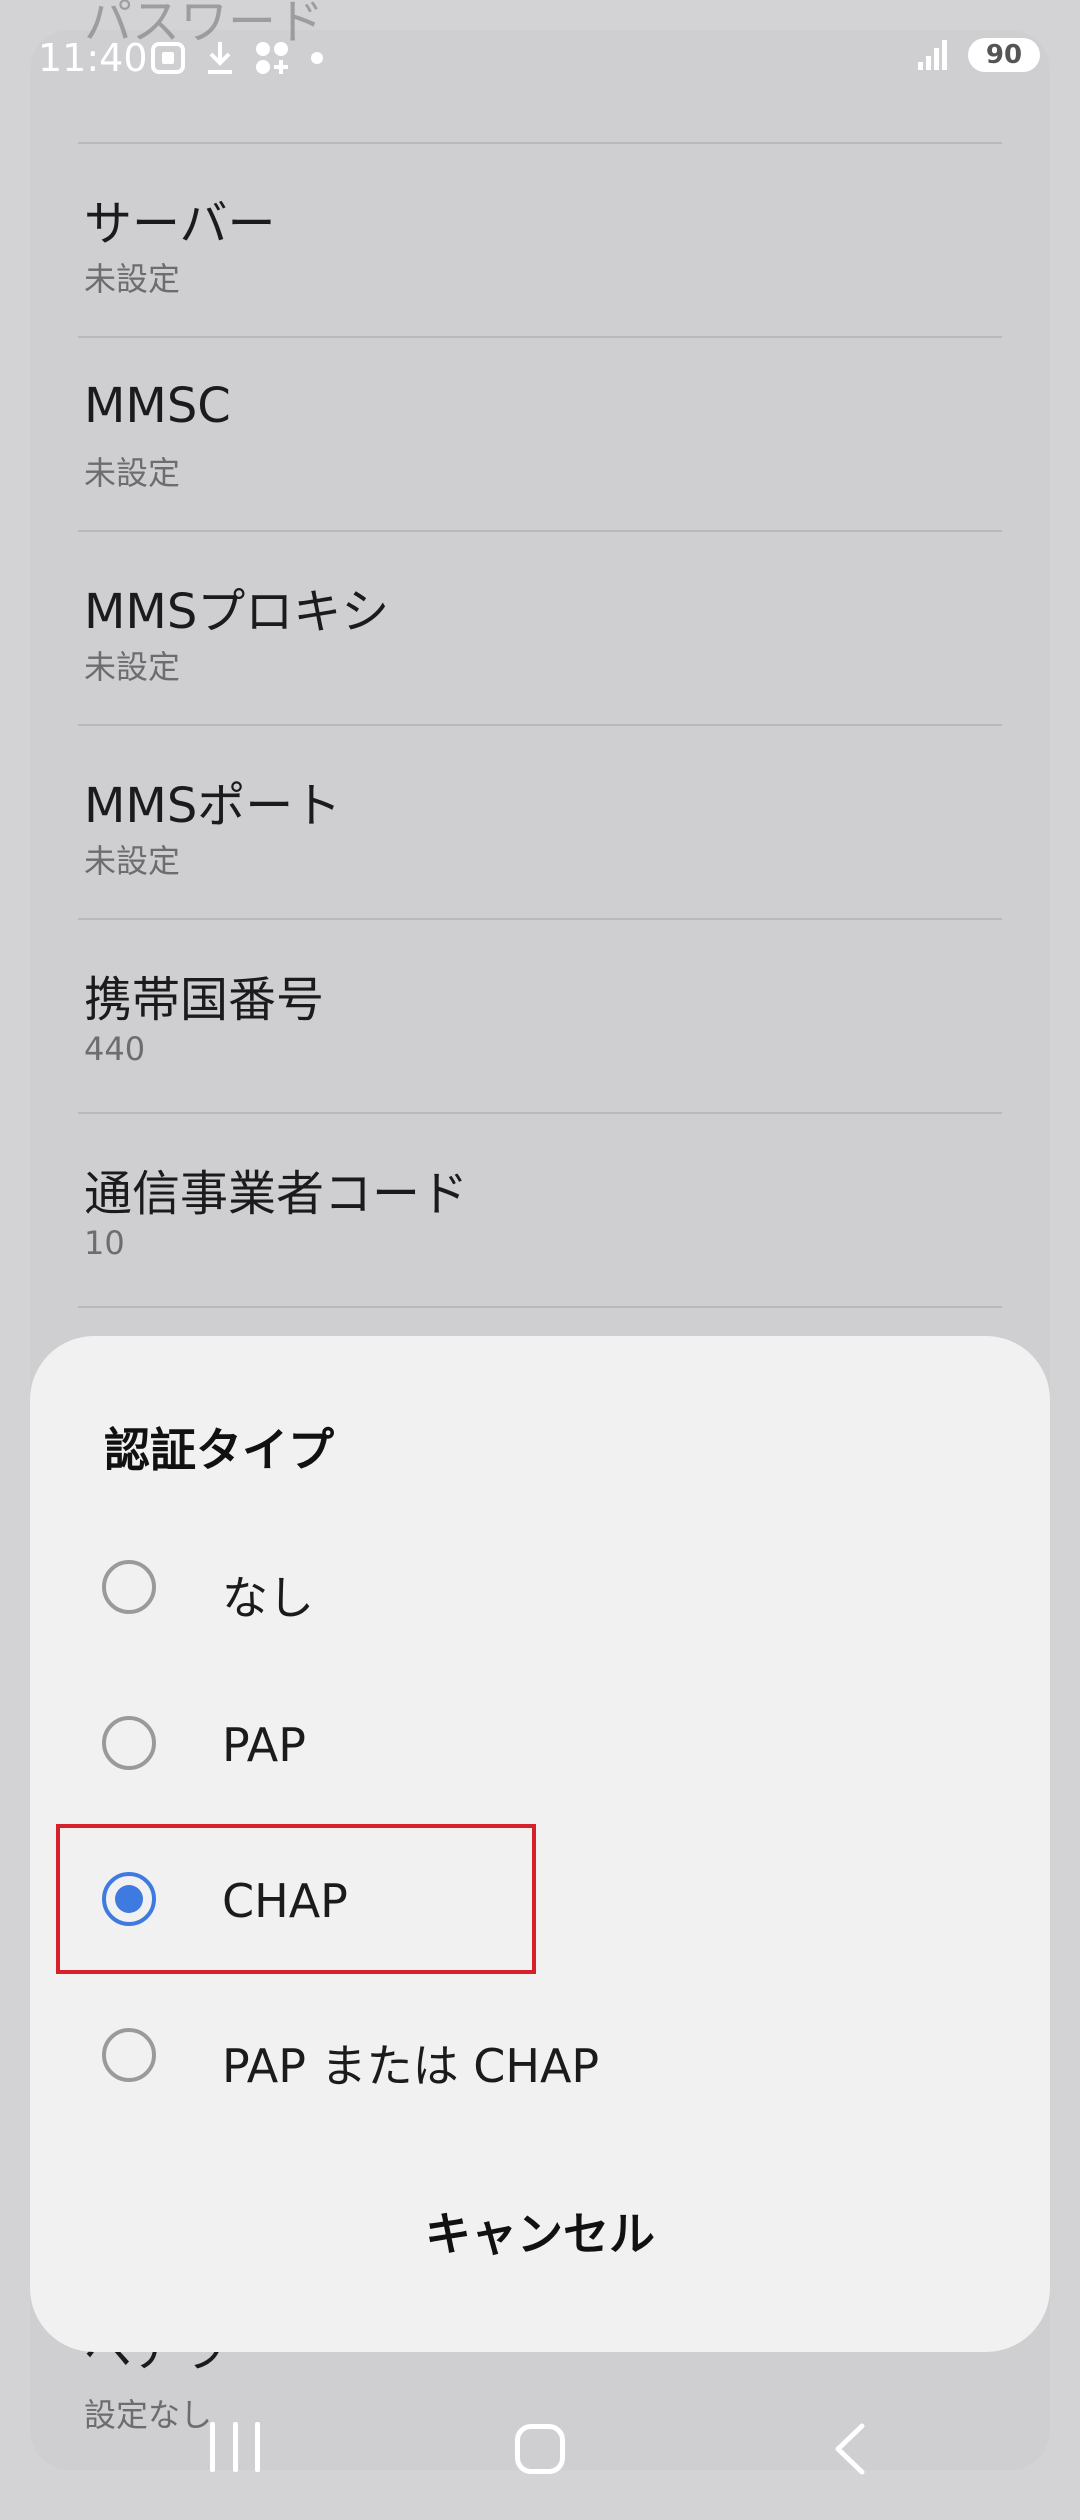 This screenshot has width=1080, height=2520. Describe the element at coordinates (264, 1745) in the screenshot. I see `option-label: PAP` at that location.